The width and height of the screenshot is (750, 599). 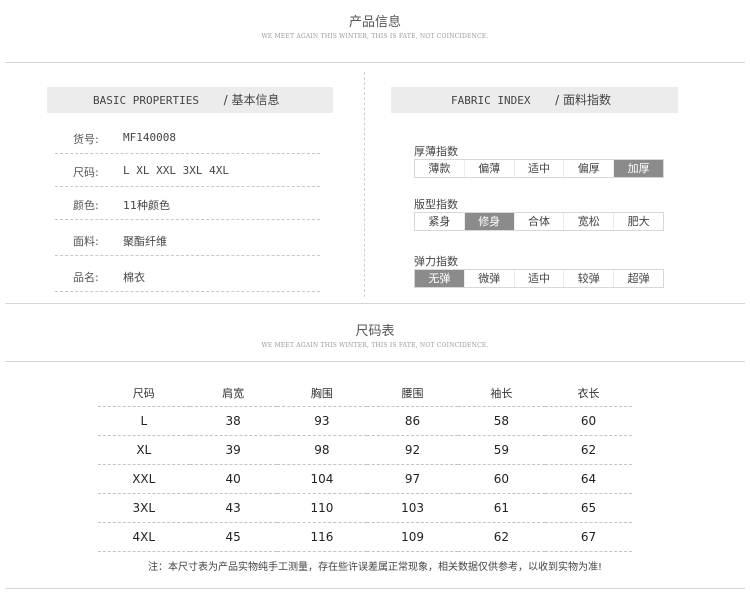 I want to click on column-header: 胸围, so click(x=322, y=393).